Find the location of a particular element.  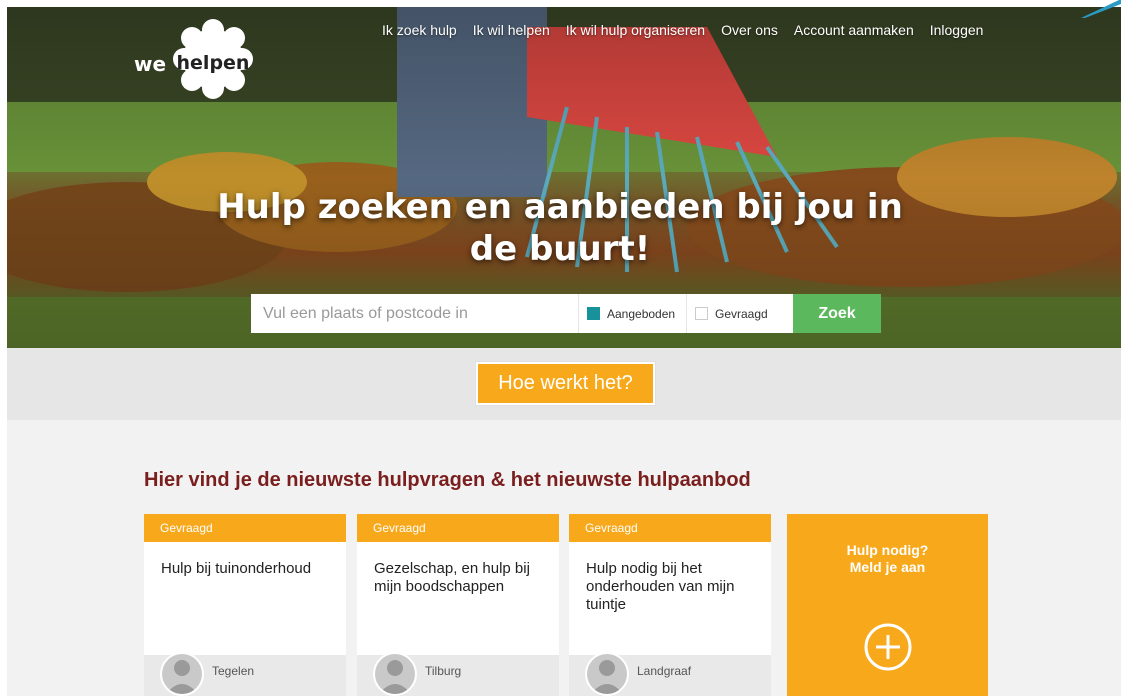

logo-name: helpen is located at coordinates (213, 63).